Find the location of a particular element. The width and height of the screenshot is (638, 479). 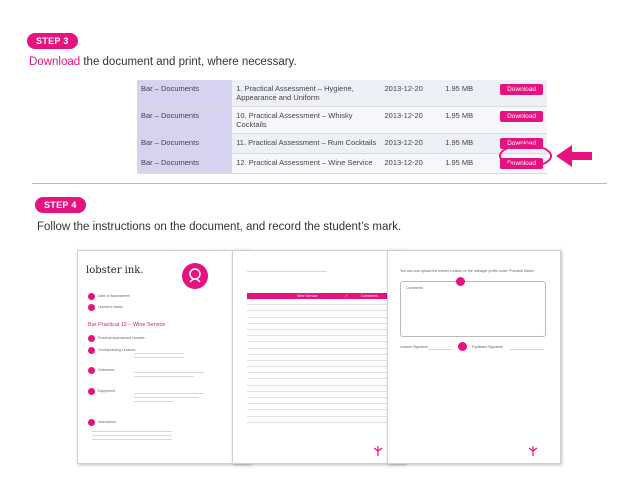

step-3-badge: STEP 3 is located at coordinates (52, 41).